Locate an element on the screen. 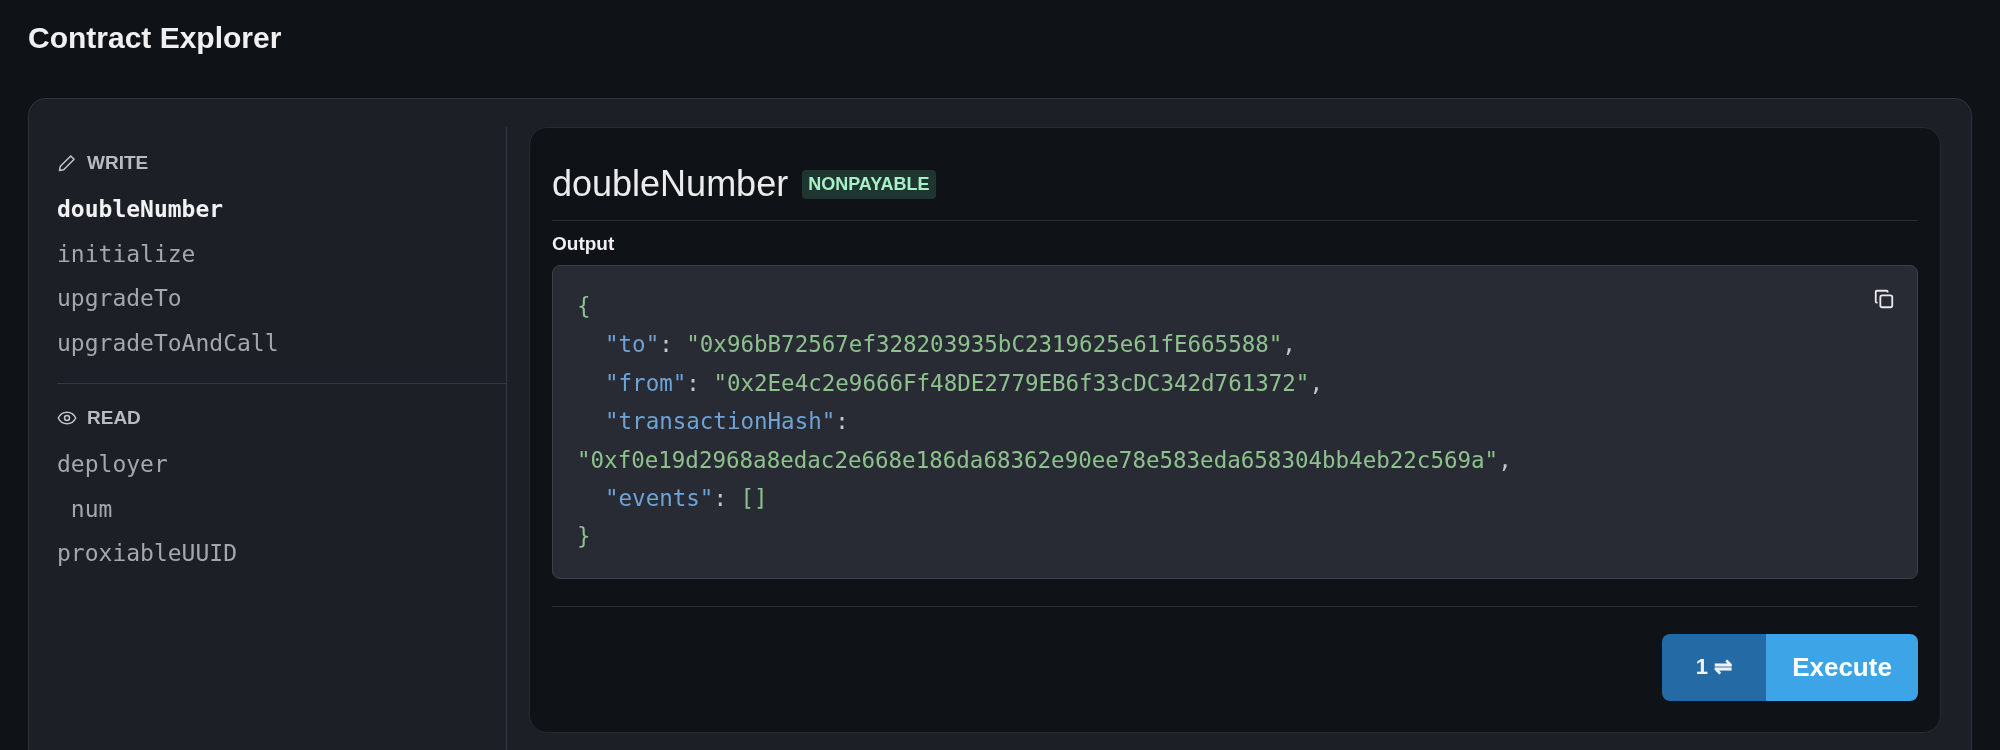  page-title: Contract Explorer is located at coordinates (155, 38).